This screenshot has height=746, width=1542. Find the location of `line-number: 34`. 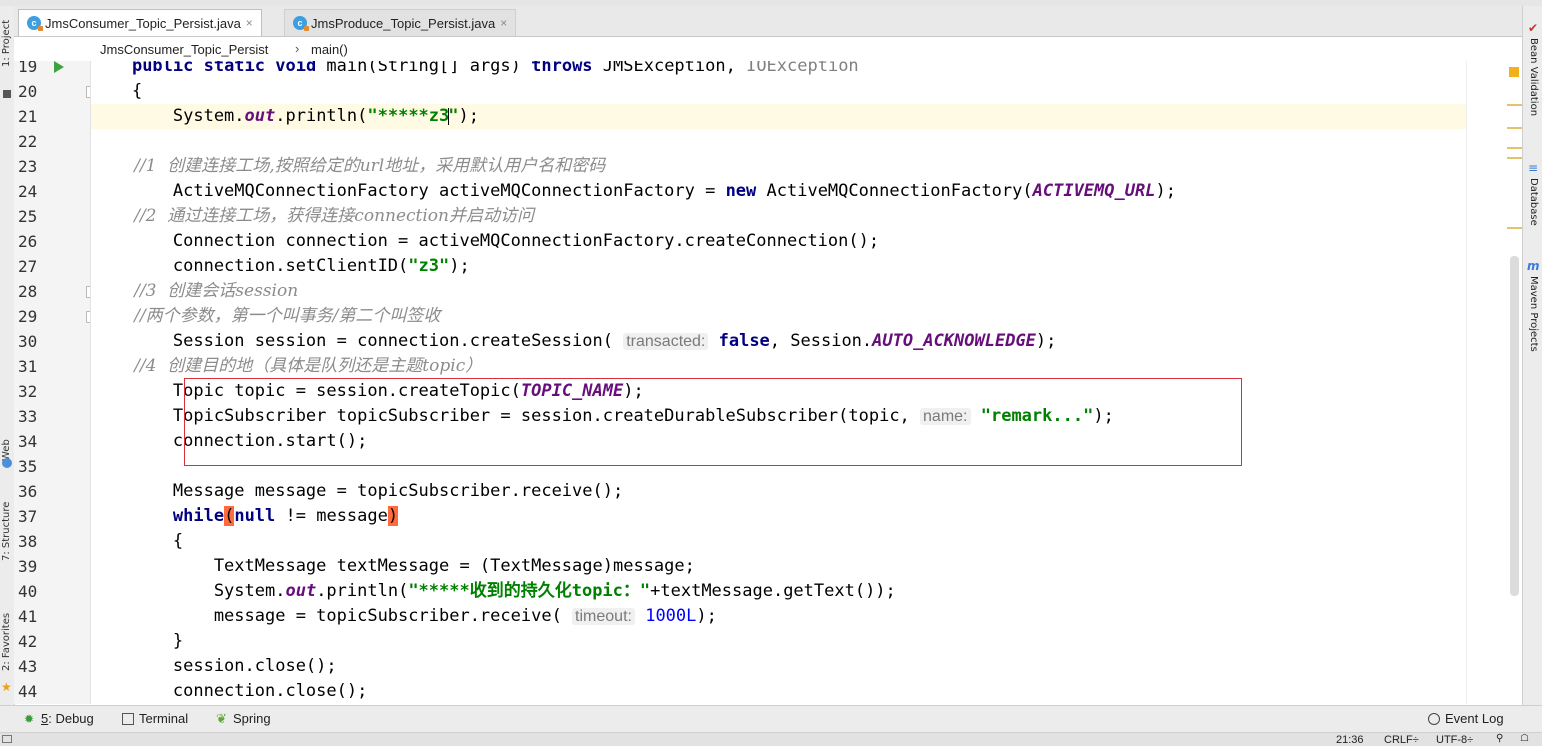

line-number: 34 is located at coordinates (28, 441).